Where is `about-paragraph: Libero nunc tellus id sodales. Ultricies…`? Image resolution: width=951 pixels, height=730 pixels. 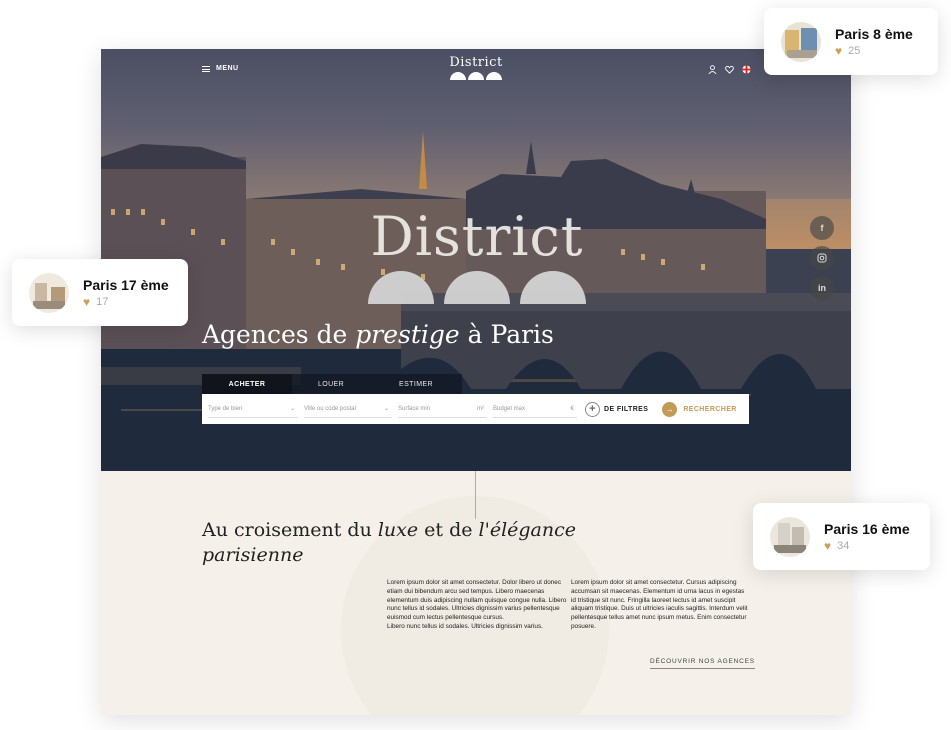
about-paragraph: Libero nunc tellus id sodales. Ultricies… is located at coordinates (465, 626).